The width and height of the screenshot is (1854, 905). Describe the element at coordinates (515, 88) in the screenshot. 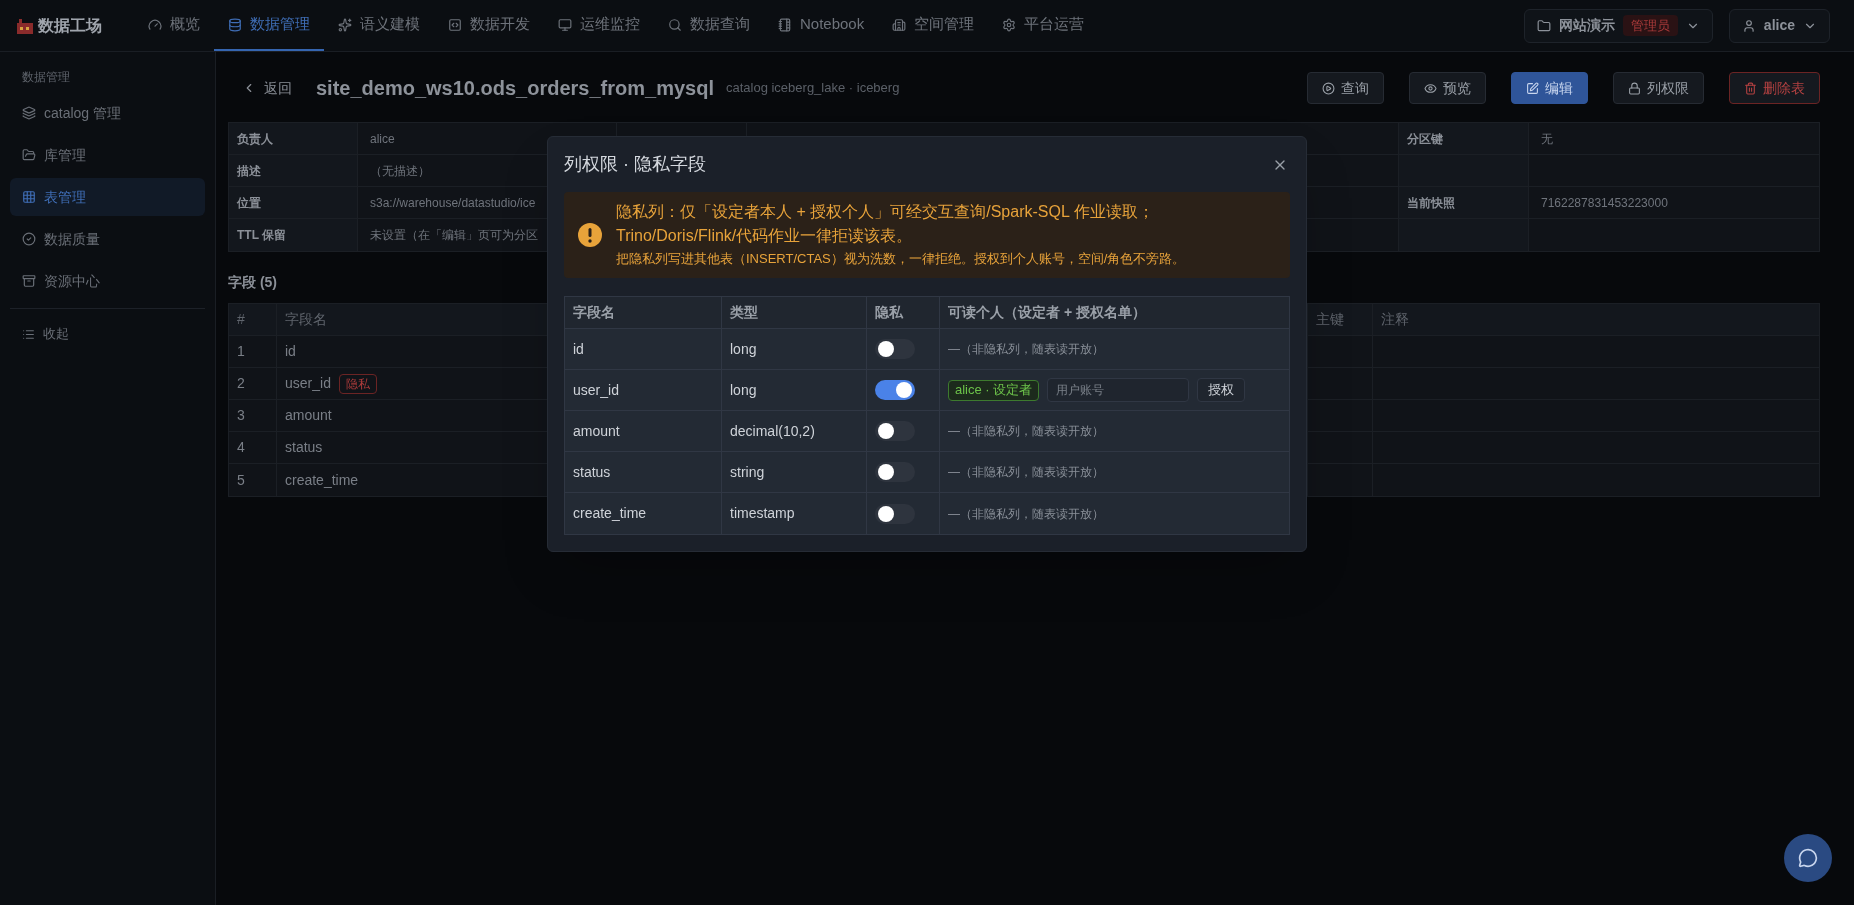

I see `table-title: site_demo_ws10.ods_orders_from_mysql` at that location.